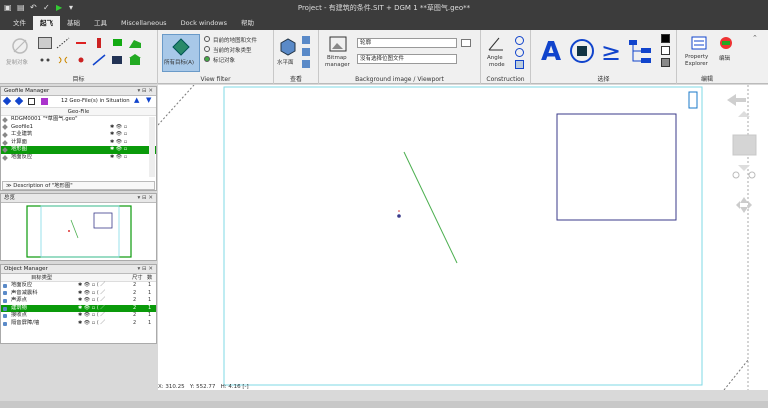 This screenshot has height=408, width=768. What do you see at coordinates (582, 51) in the screenshot?
I see `select-crosshair-icon` at bounding box center [582, 51].